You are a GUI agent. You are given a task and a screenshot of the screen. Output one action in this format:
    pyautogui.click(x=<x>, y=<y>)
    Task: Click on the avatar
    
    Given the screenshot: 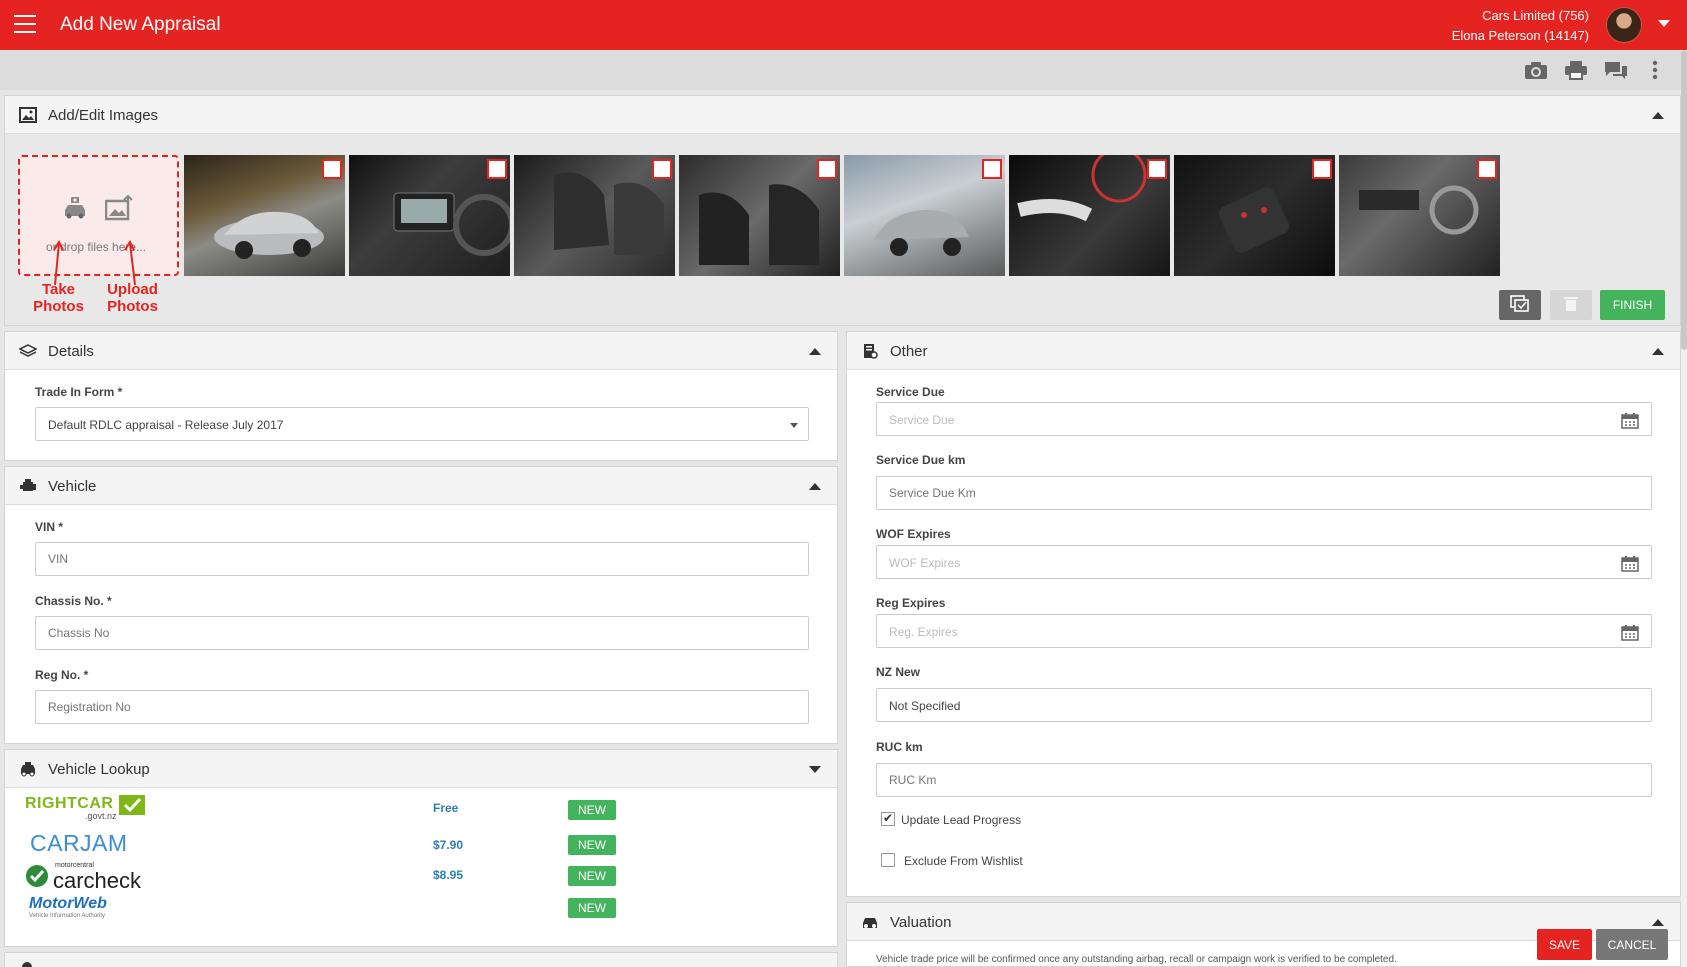 What is the action you would take?
    pyautogui.click(x=1624, y=25)
    